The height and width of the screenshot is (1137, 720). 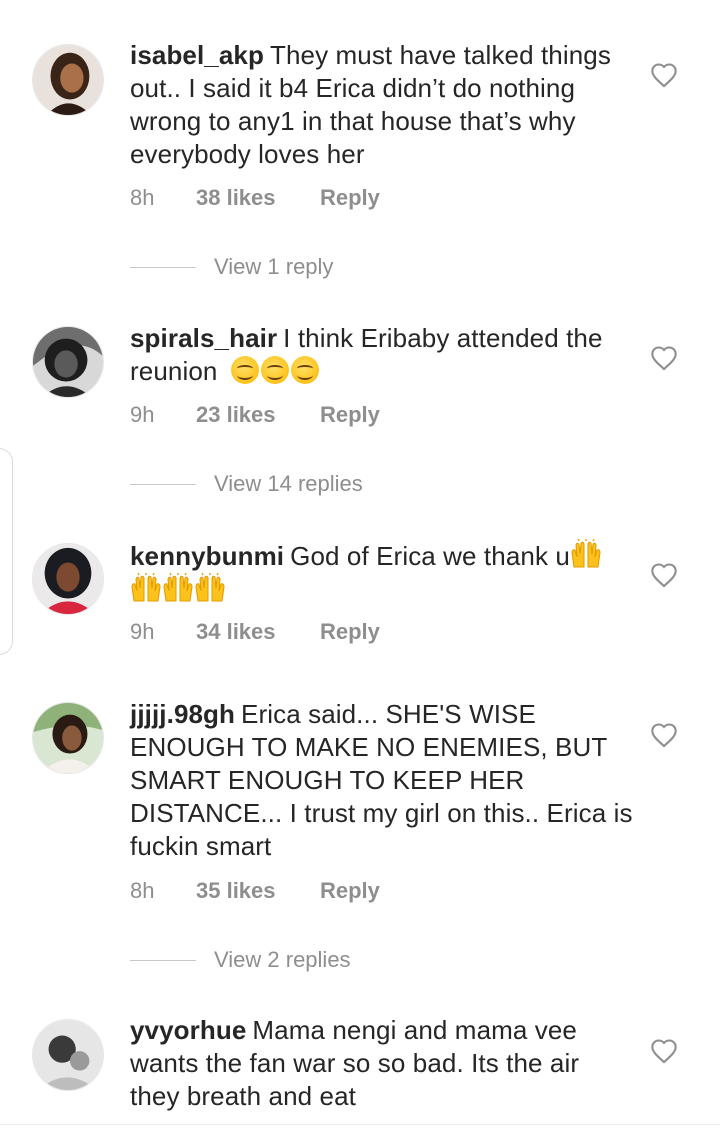 I want to click on smiling-face-emoji-group, so click(x=275, y=371).